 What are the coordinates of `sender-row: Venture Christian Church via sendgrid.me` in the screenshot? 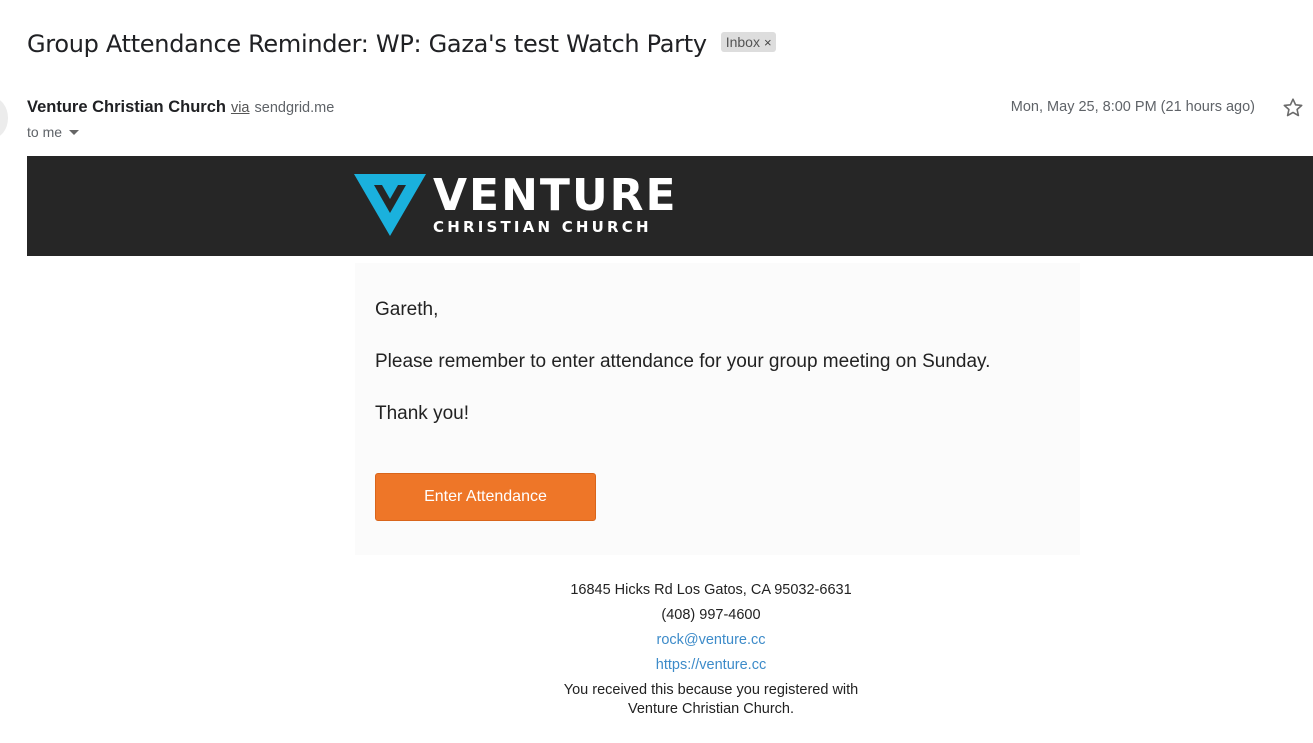 It's located at (180, 107).